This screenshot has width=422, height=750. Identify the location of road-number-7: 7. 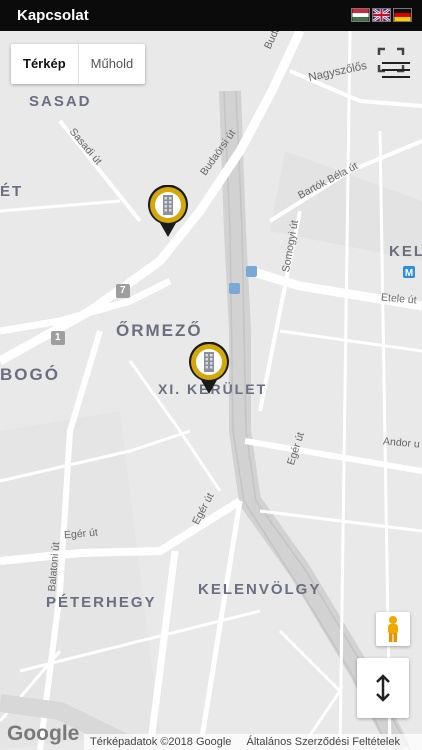
(123, 290).